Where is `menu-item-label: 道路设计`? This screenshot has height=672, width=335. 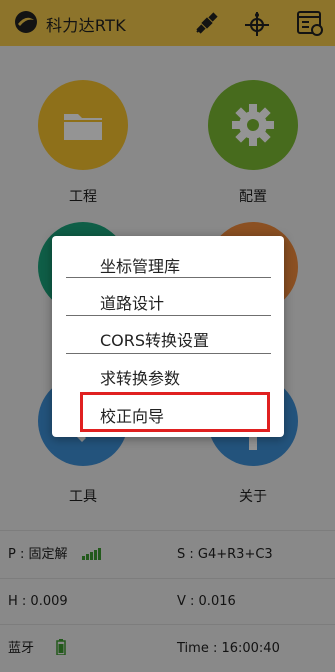 menu-item-label: 道路设计 is located at coordinates (132, 303).